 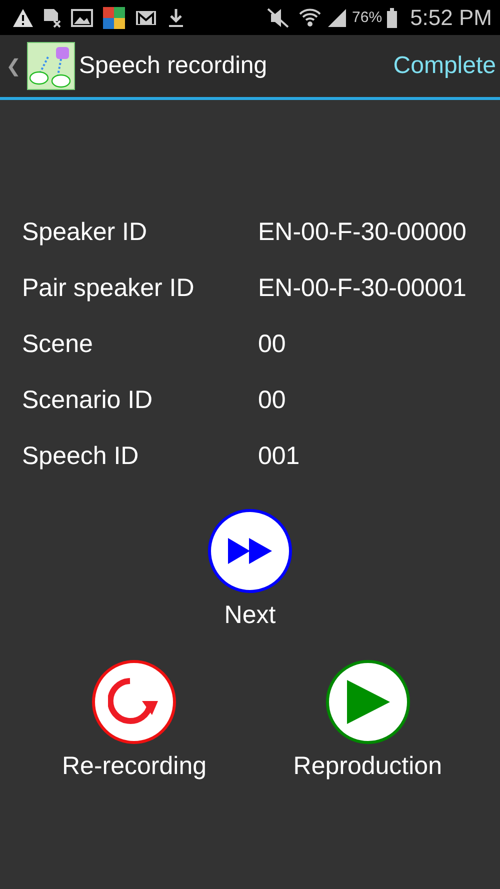 I want to click on app-icon, so click(x=114, y=18).